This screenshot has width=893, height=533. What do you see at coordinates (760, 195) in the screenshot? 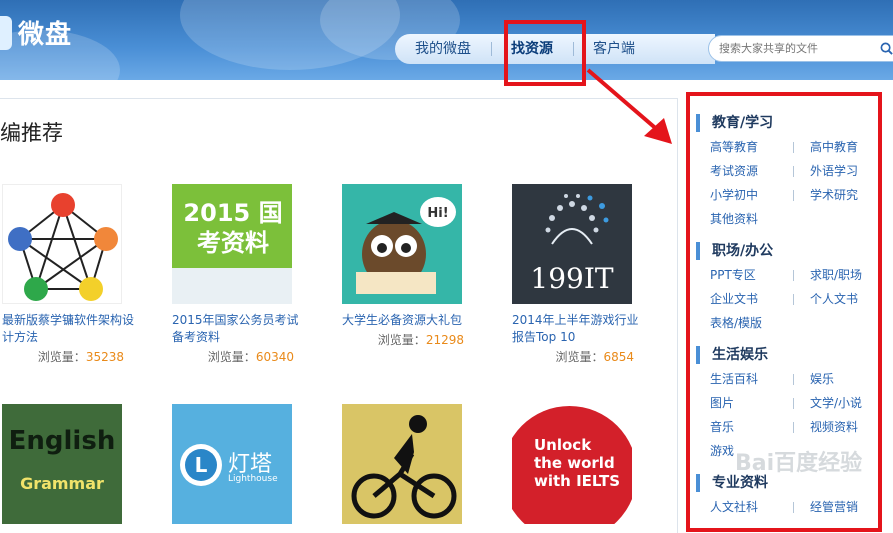
I see `category-link: 小学初中` at bounding box center [760, 195].